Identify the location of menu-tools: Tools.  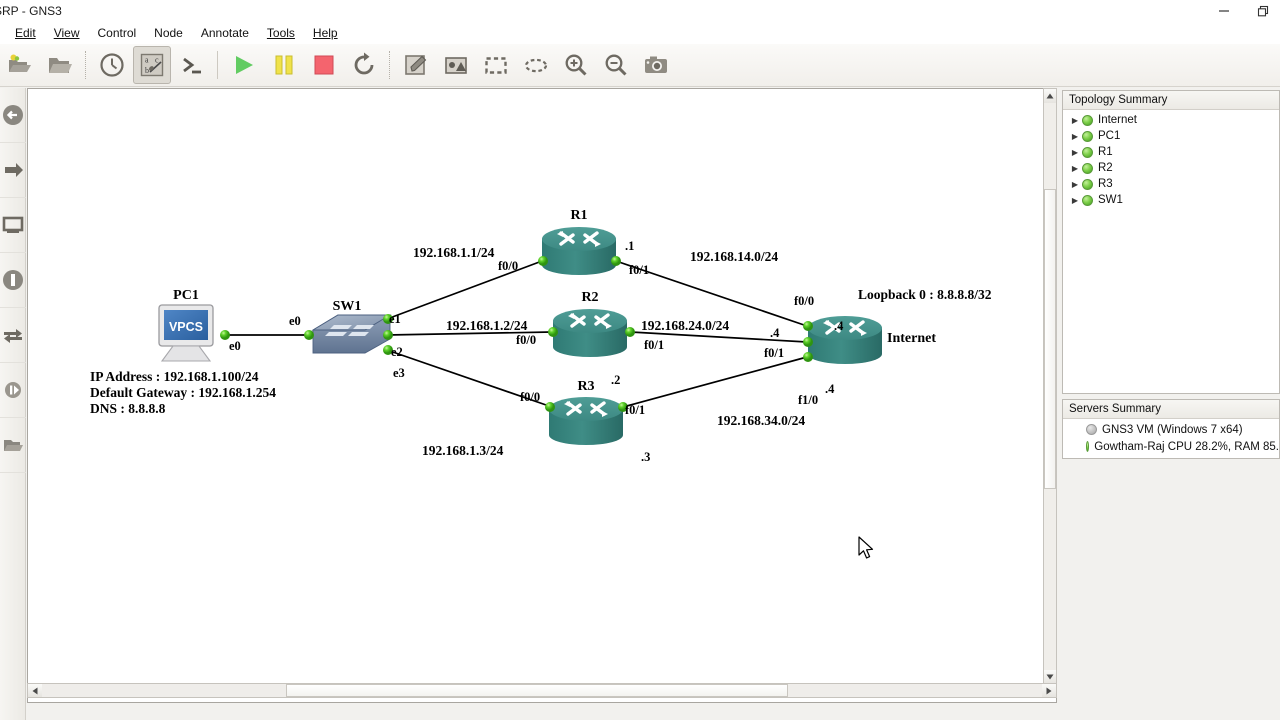
(281, 33).